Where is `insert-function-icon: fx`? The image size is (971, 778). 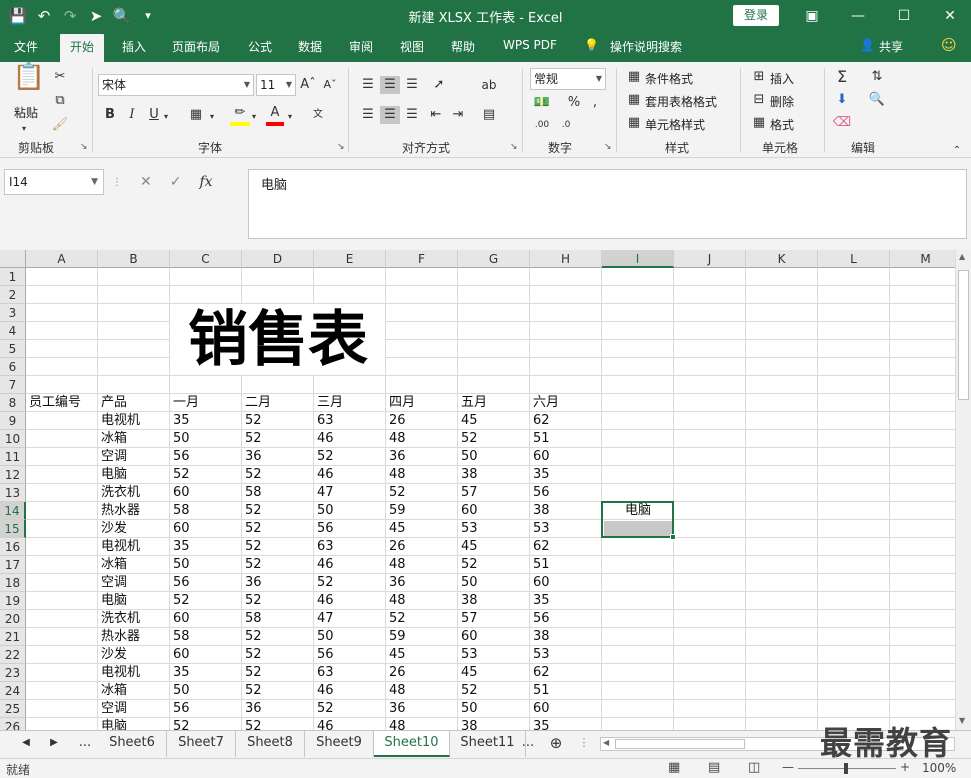
insert-function-icon: fx is located at coordinates (205, 182).